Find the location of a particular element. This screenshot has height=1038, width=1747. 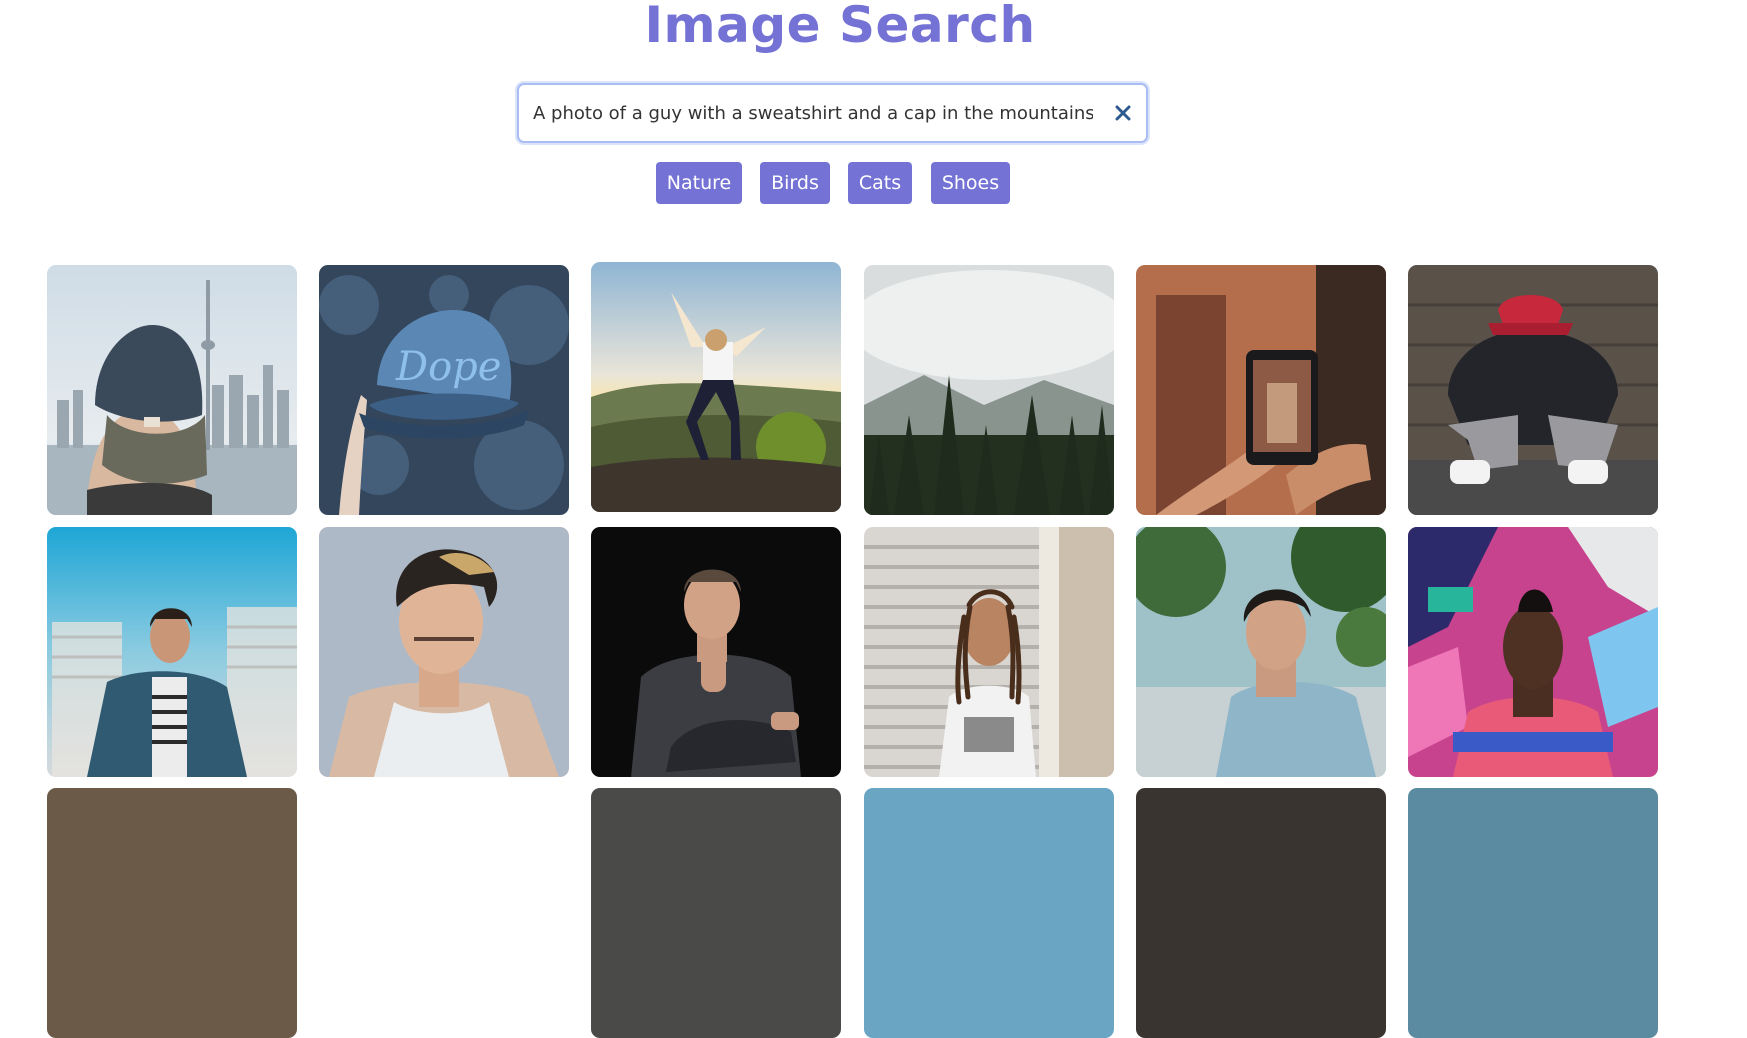

search-input is located at coordinates (813, 113).